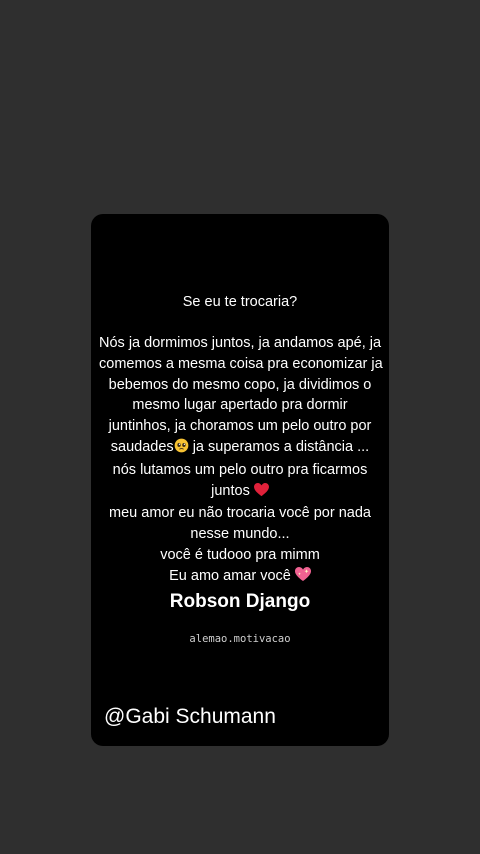  I want to click on quote-line: você é tudooo pra mimm, so click(240, 554).